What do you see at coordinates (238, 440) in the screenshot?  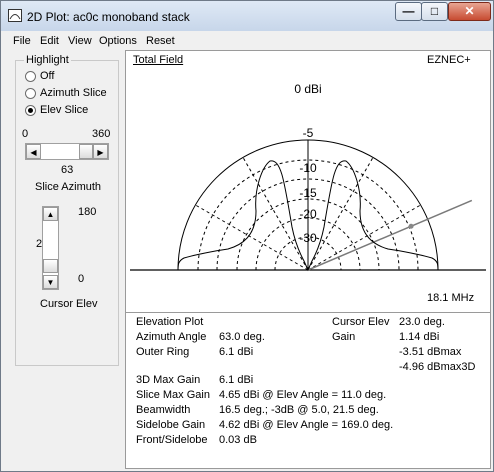 I see `front-sidelobe-value: 0.03 dB` at bounding box center [238, 440].